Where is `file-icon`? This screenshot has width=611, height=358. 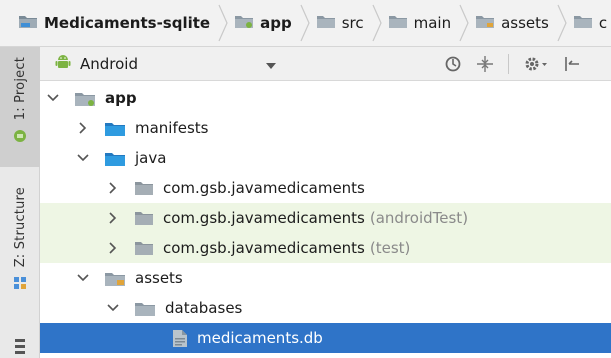 file-icon is located at coordinates (180, 338).